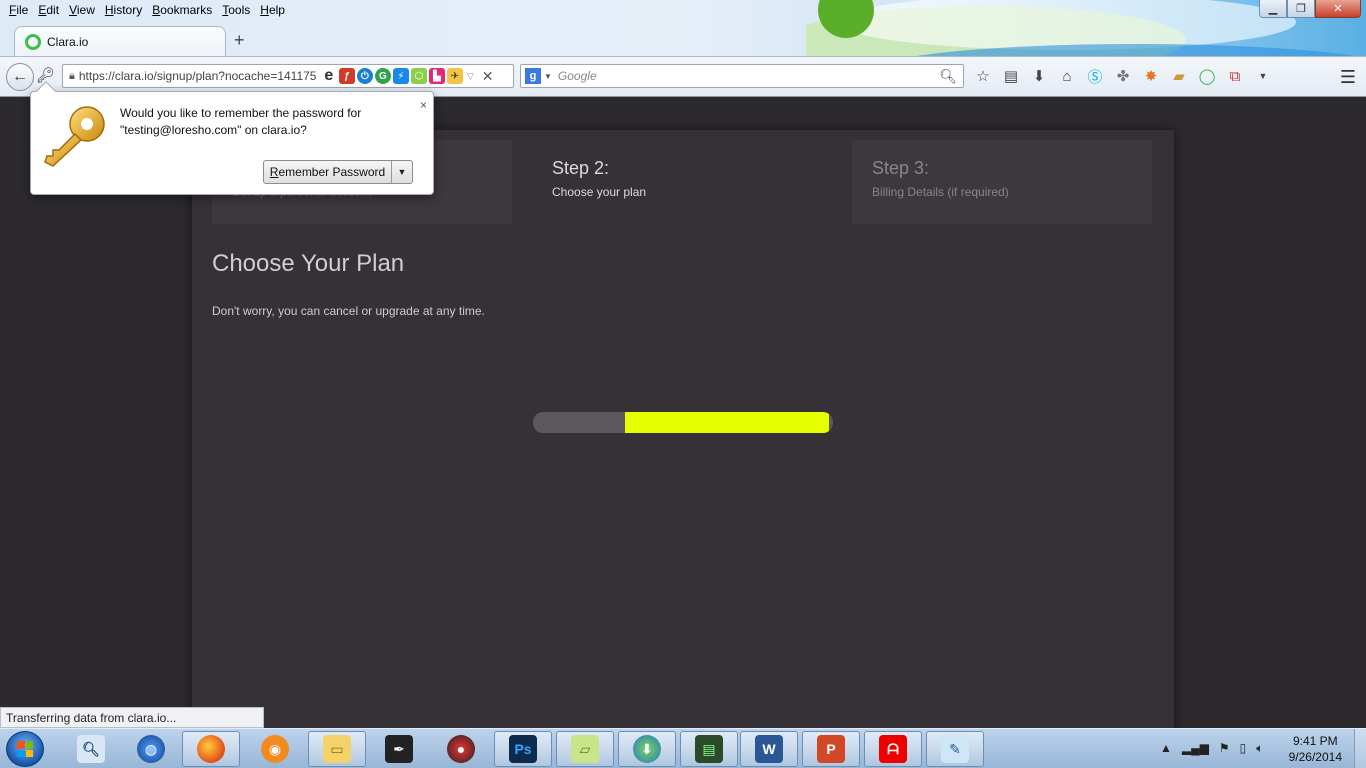 The image size is (1366, 768). I want to click on refresh-green-icon: ◯, so click(1207, 76).